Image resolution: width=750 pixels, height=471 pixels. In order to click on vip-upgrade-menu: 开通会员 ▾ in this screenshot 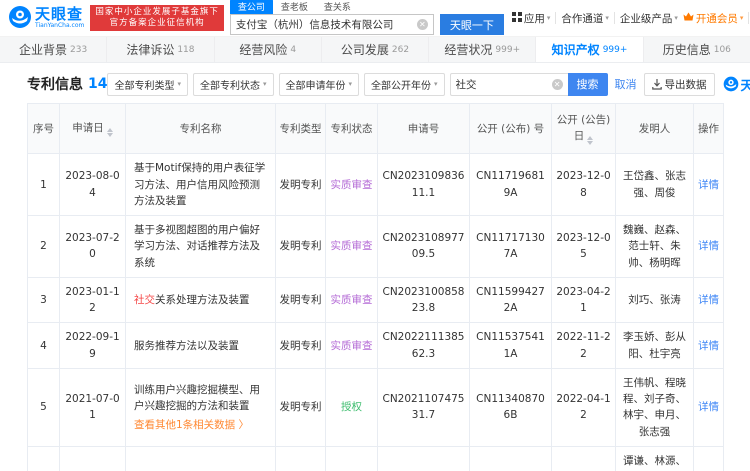, I will do `click(713, 18)`.